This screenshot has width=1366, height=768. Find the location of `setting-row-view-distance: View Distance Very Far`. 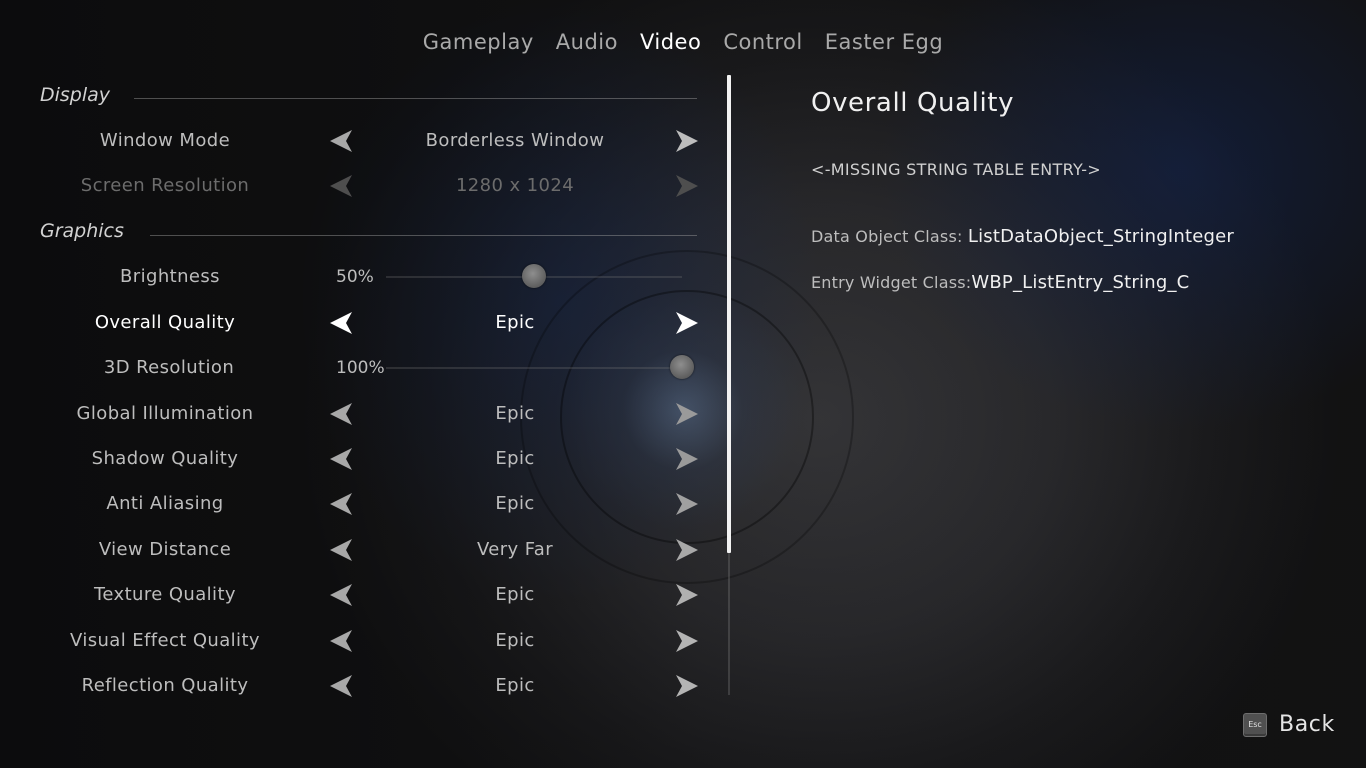

setting-row-view-distance: View Distance Very Far is located at coordinates (360, 550).